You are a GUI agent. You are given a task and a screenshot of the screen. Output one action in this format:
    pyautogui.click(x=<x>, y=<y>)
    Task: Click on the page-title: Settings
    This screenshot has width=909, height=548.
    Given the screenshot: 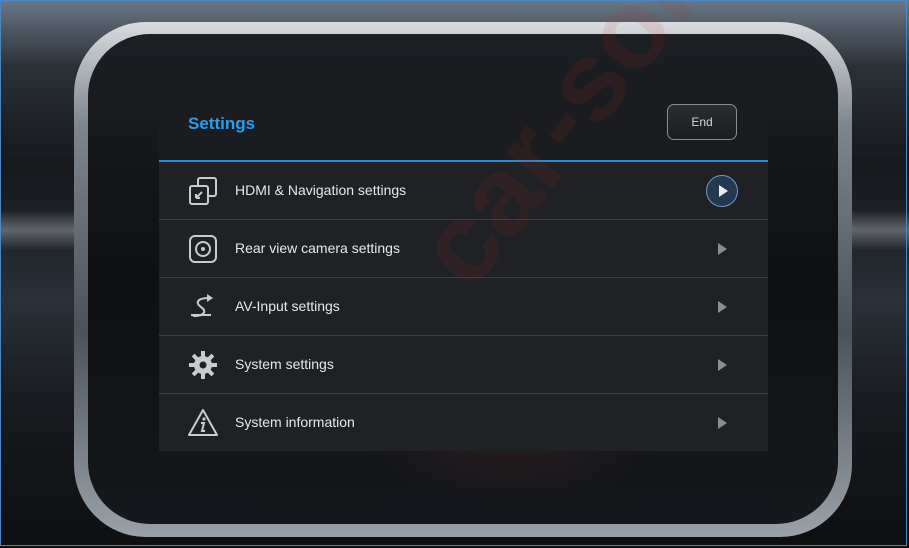 What is the action you would take?
    pyautogui.click(x=222, y=123)
    